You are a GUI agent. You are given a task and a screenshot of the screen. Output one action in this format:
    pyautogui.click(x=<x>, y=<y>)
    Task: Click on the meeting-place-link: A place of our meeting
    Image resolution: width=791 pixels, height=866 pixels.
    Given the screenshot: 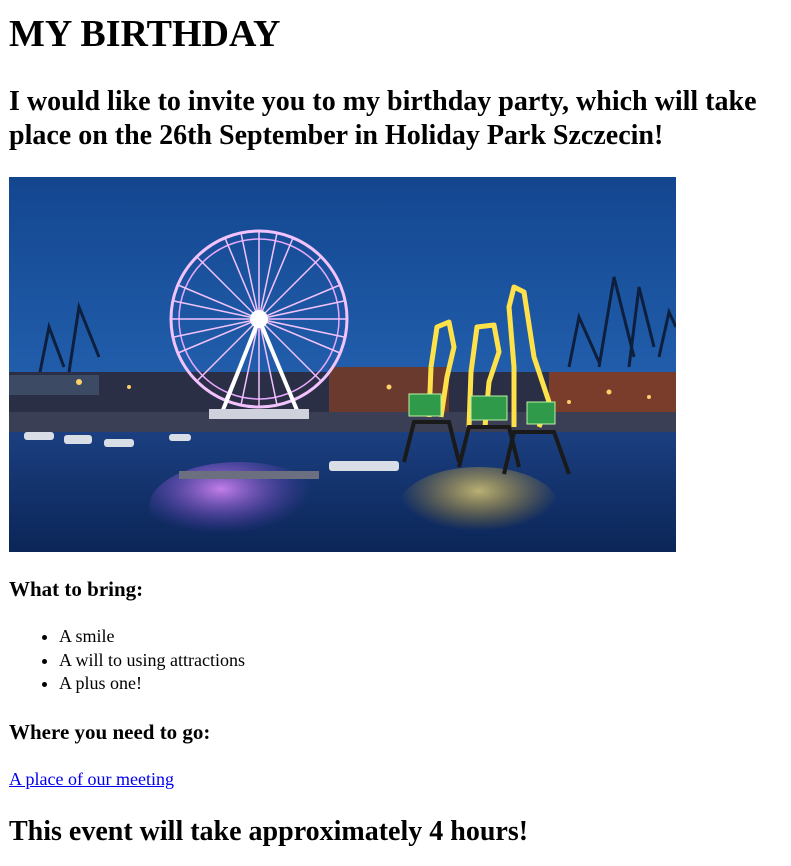 What is the action you would take?
    pyautogui.click(x=91, y=779)
    